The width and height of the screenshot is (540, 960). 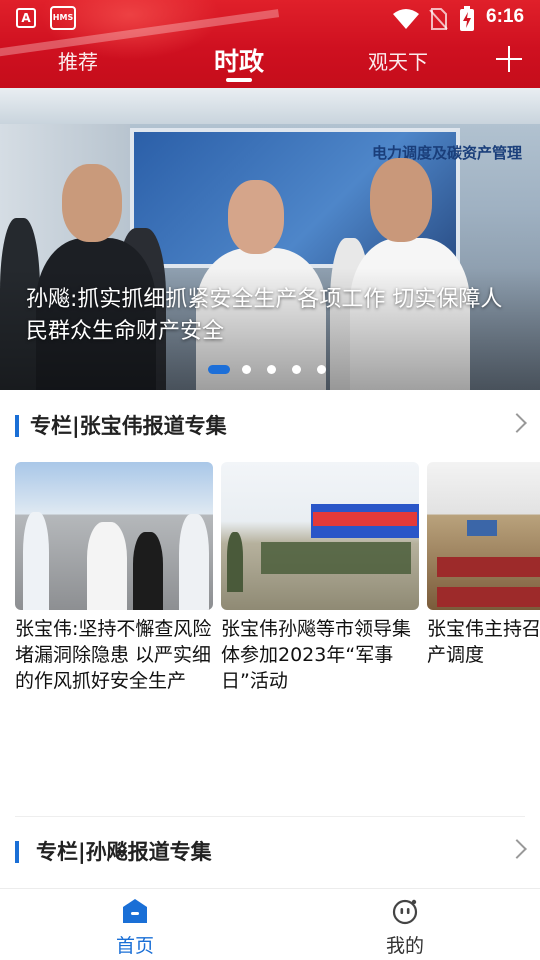 What do you see at coordinates (404, 946) in the screenshot?
I see `nav-mine-label: 我的` at bounding box center [404, 946].